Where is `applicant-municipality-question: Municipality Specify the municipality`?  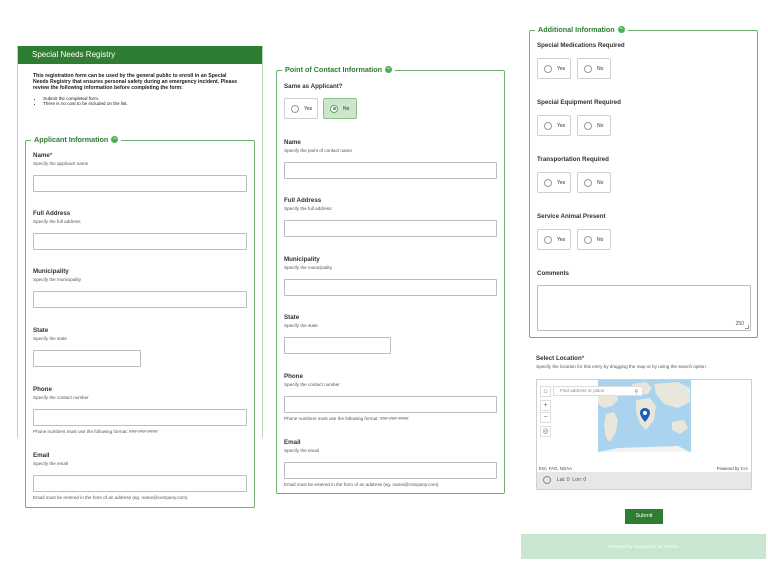
applicant-municipality-question: Municipality Specify the municipality is located at coordinates (57, 275).